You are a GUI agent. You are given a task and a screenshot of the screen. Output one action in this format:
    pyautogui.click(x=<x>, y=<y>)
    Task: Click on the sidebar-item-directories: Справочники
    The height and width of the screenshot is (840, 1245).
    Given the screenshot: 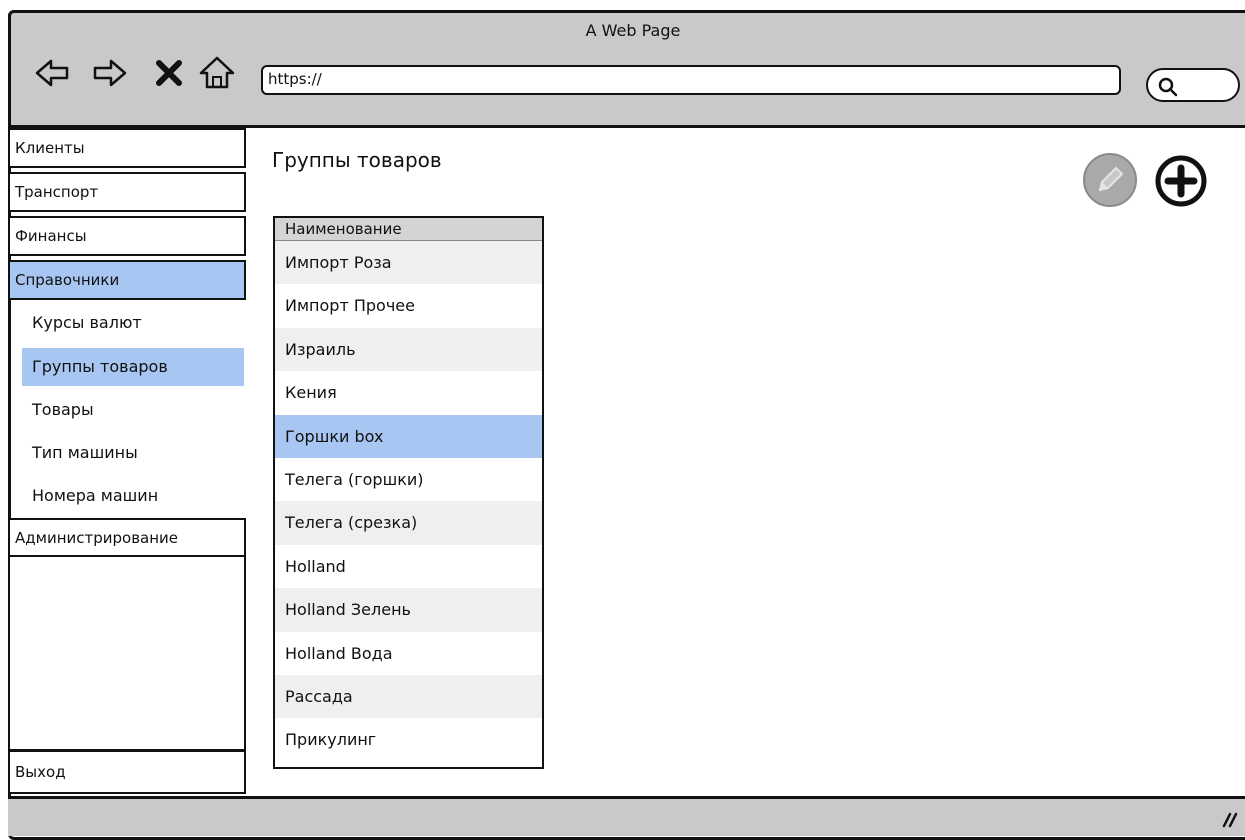 What is the action you would take?
    pyautogui.click(x=127, y=280)
    